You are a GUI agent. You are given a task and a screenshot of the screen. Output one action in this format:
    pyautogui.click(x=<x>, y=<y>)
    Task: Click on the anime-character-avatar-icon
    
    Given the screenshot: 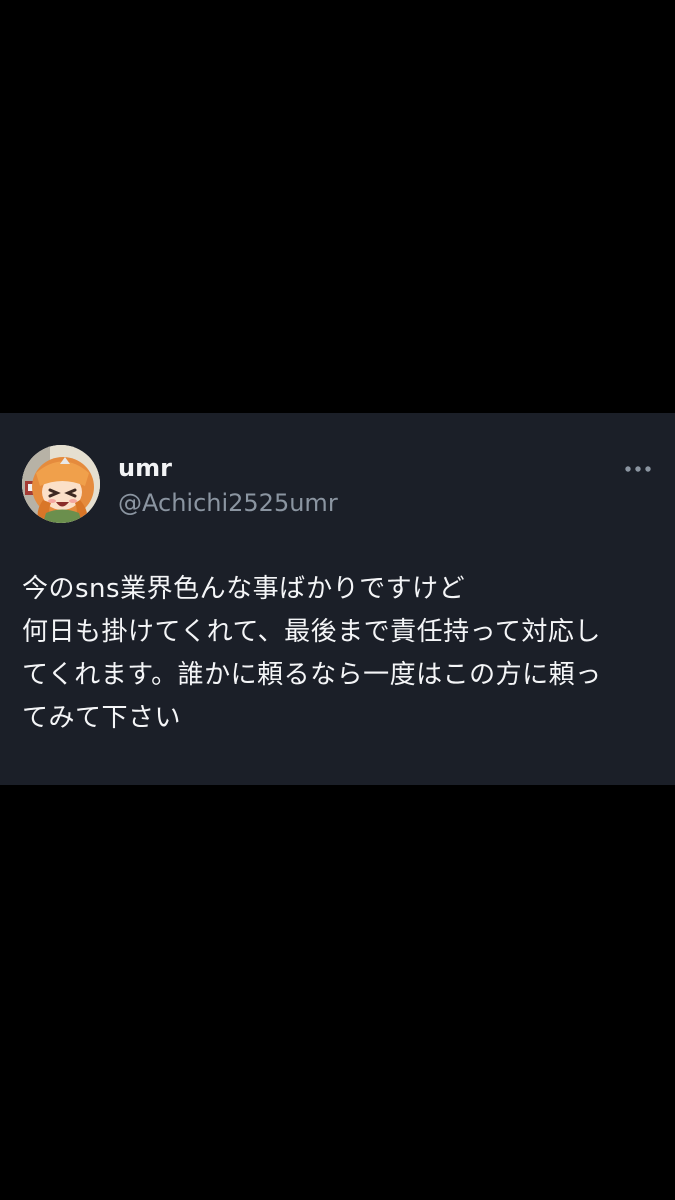 What is the action you would take?
    pyautogui.click(x=61, y=484)
    